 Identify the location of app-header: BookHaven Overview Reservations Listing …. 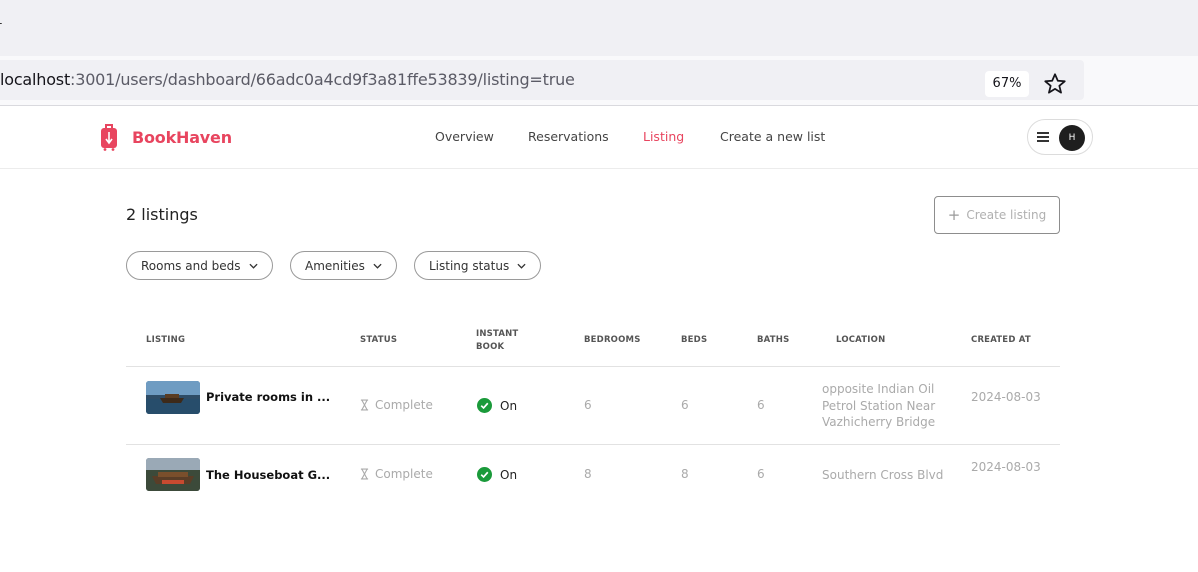
(599, 137).